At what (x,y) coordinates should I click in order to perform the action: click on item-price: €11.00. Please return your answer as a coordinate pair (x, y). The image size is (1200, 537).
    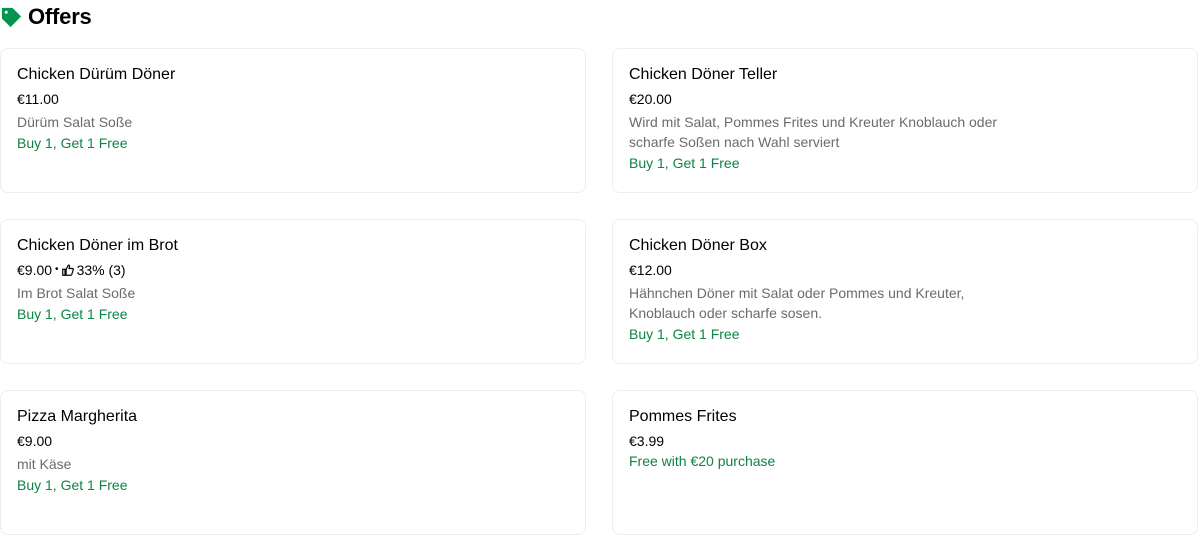
    Looking at the image, I should click on (38, 99).